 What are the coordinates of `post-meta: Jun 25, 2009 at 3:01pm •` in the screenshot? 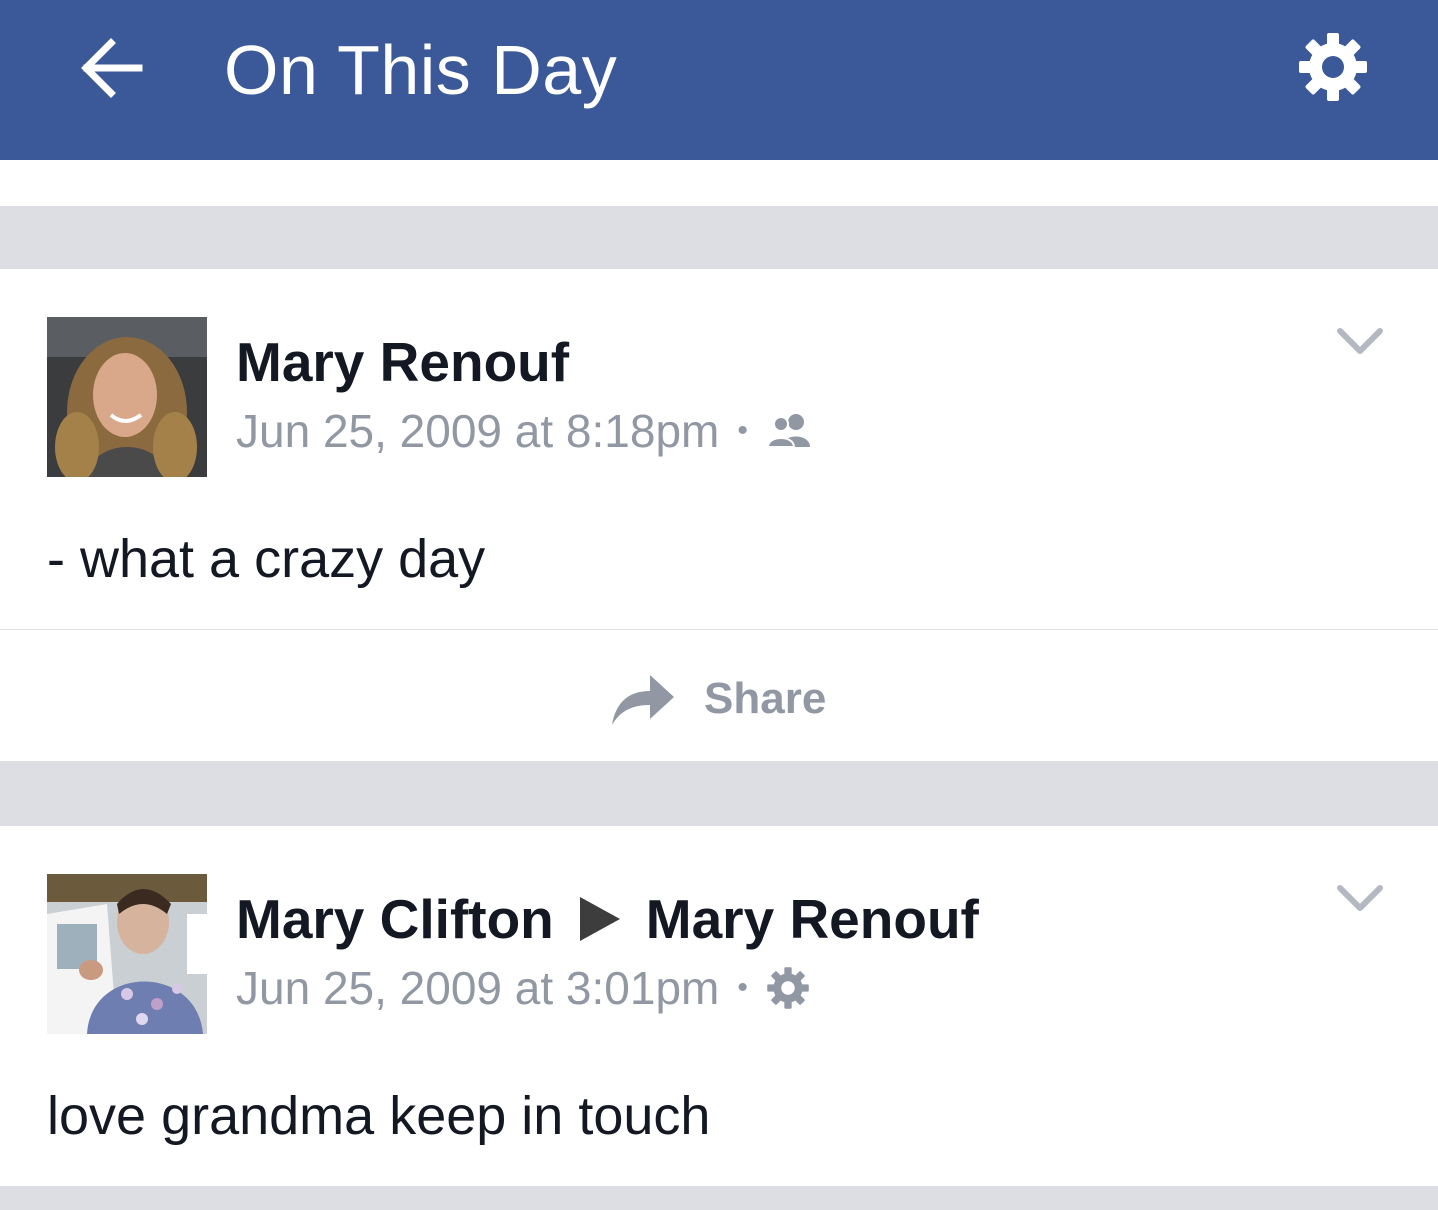 It's located at (523, 988).